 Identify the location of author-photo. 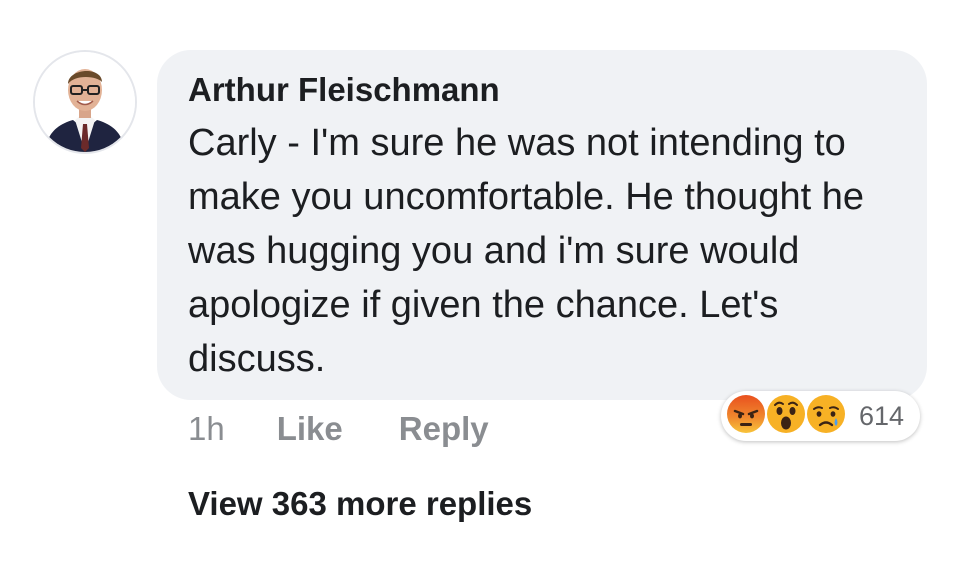
(85, 102).